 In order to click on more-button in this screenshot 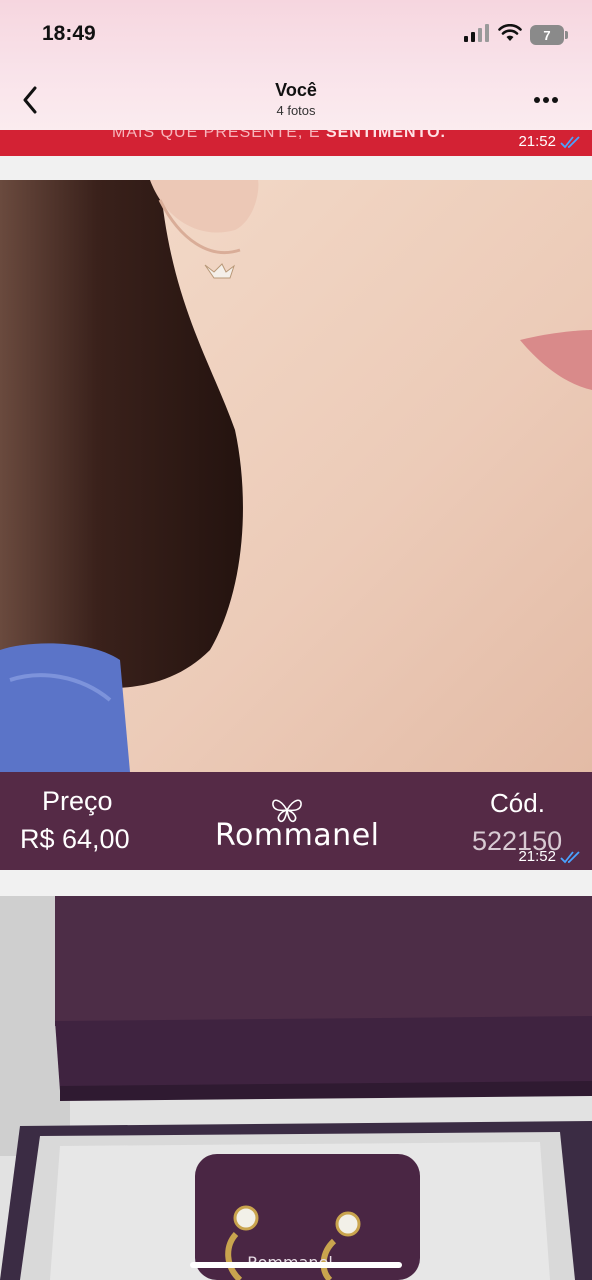, I will do `click(546, 100)`.